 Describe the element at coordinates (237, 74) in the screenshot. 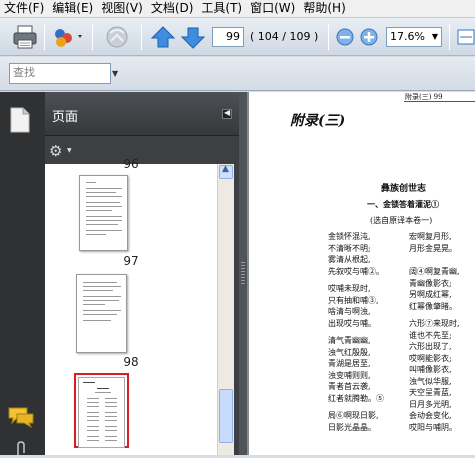

I see `find-toolbar: 查找 ▼` at that location.